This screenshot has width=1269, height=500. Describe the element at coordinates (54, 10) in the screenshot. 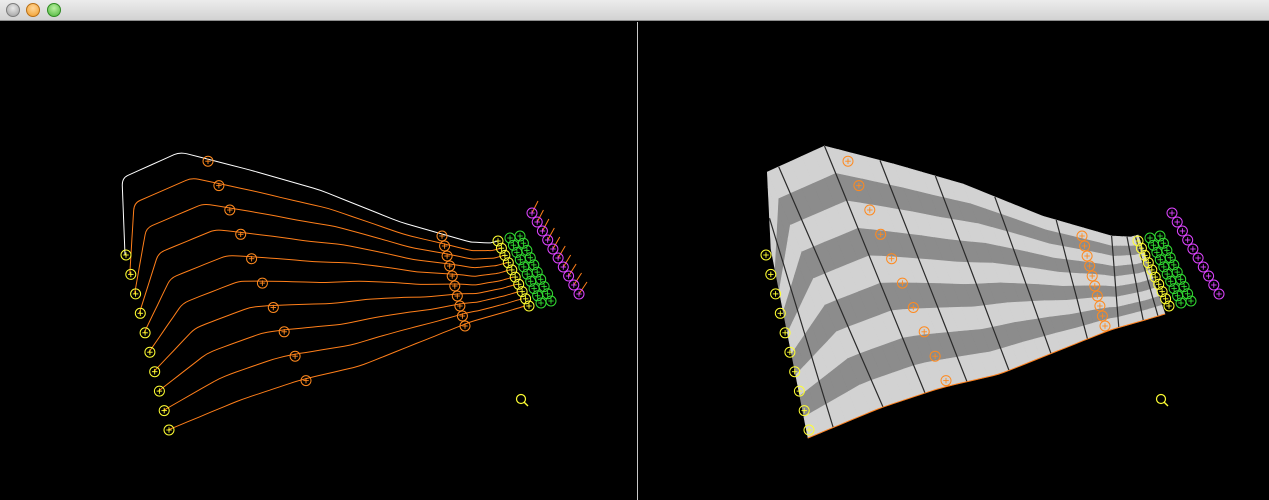

I see `maximize-button` at that location.